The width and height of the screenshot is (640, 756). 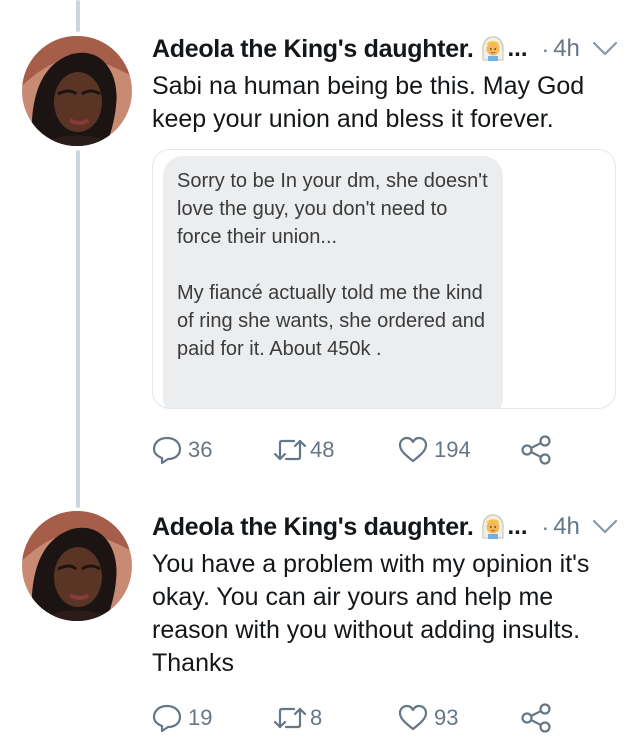 I want to click on like-count: 93, so click(x=446, y=717).